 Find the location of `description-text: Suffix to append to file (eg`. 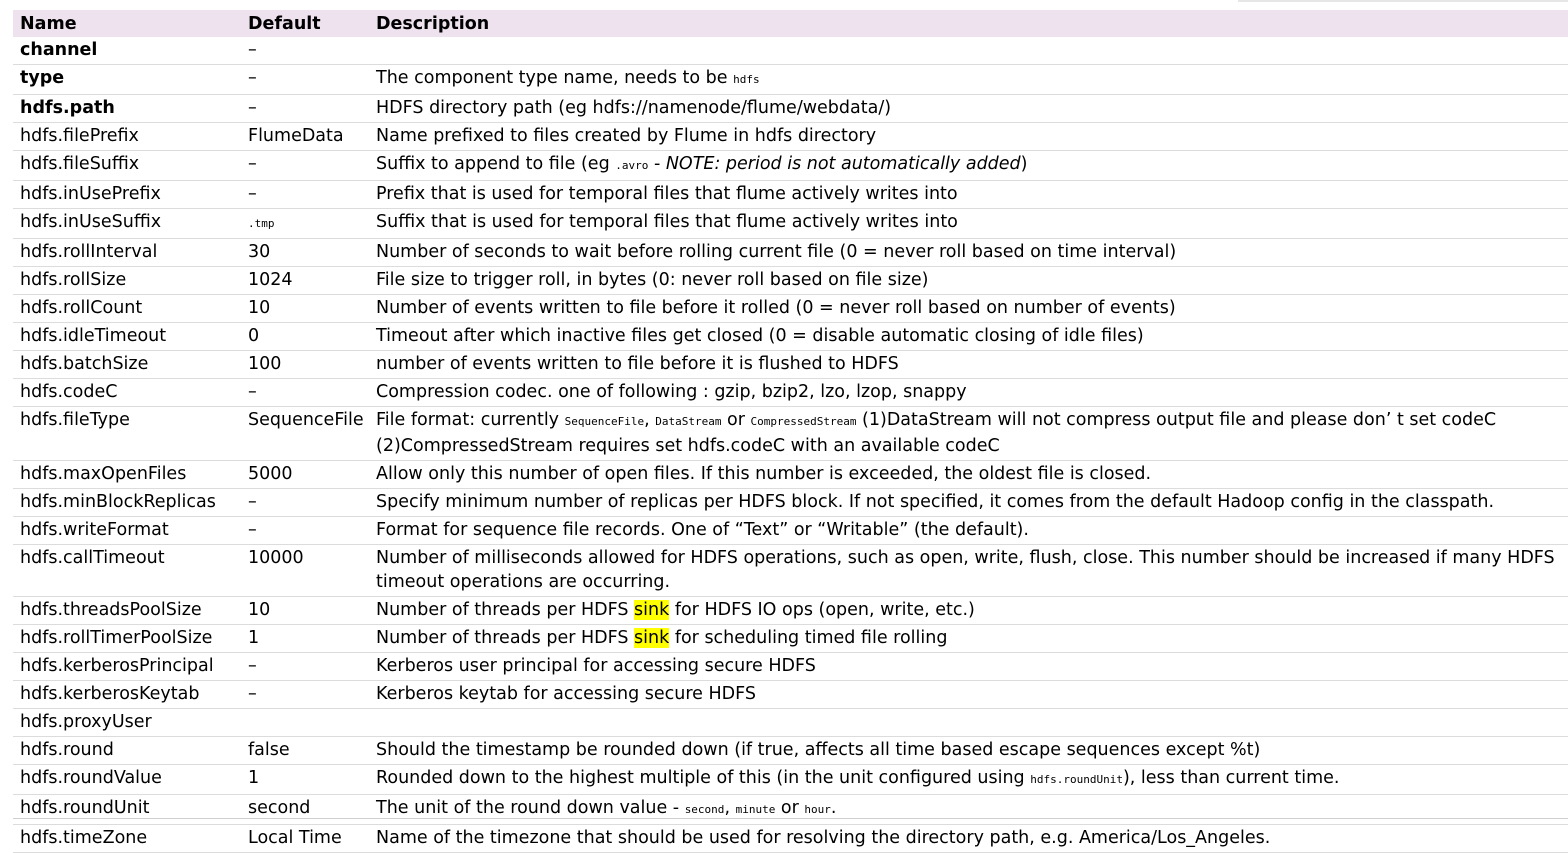

description-text: Suffix to append to file (eg is located at coordinates (496, 164).